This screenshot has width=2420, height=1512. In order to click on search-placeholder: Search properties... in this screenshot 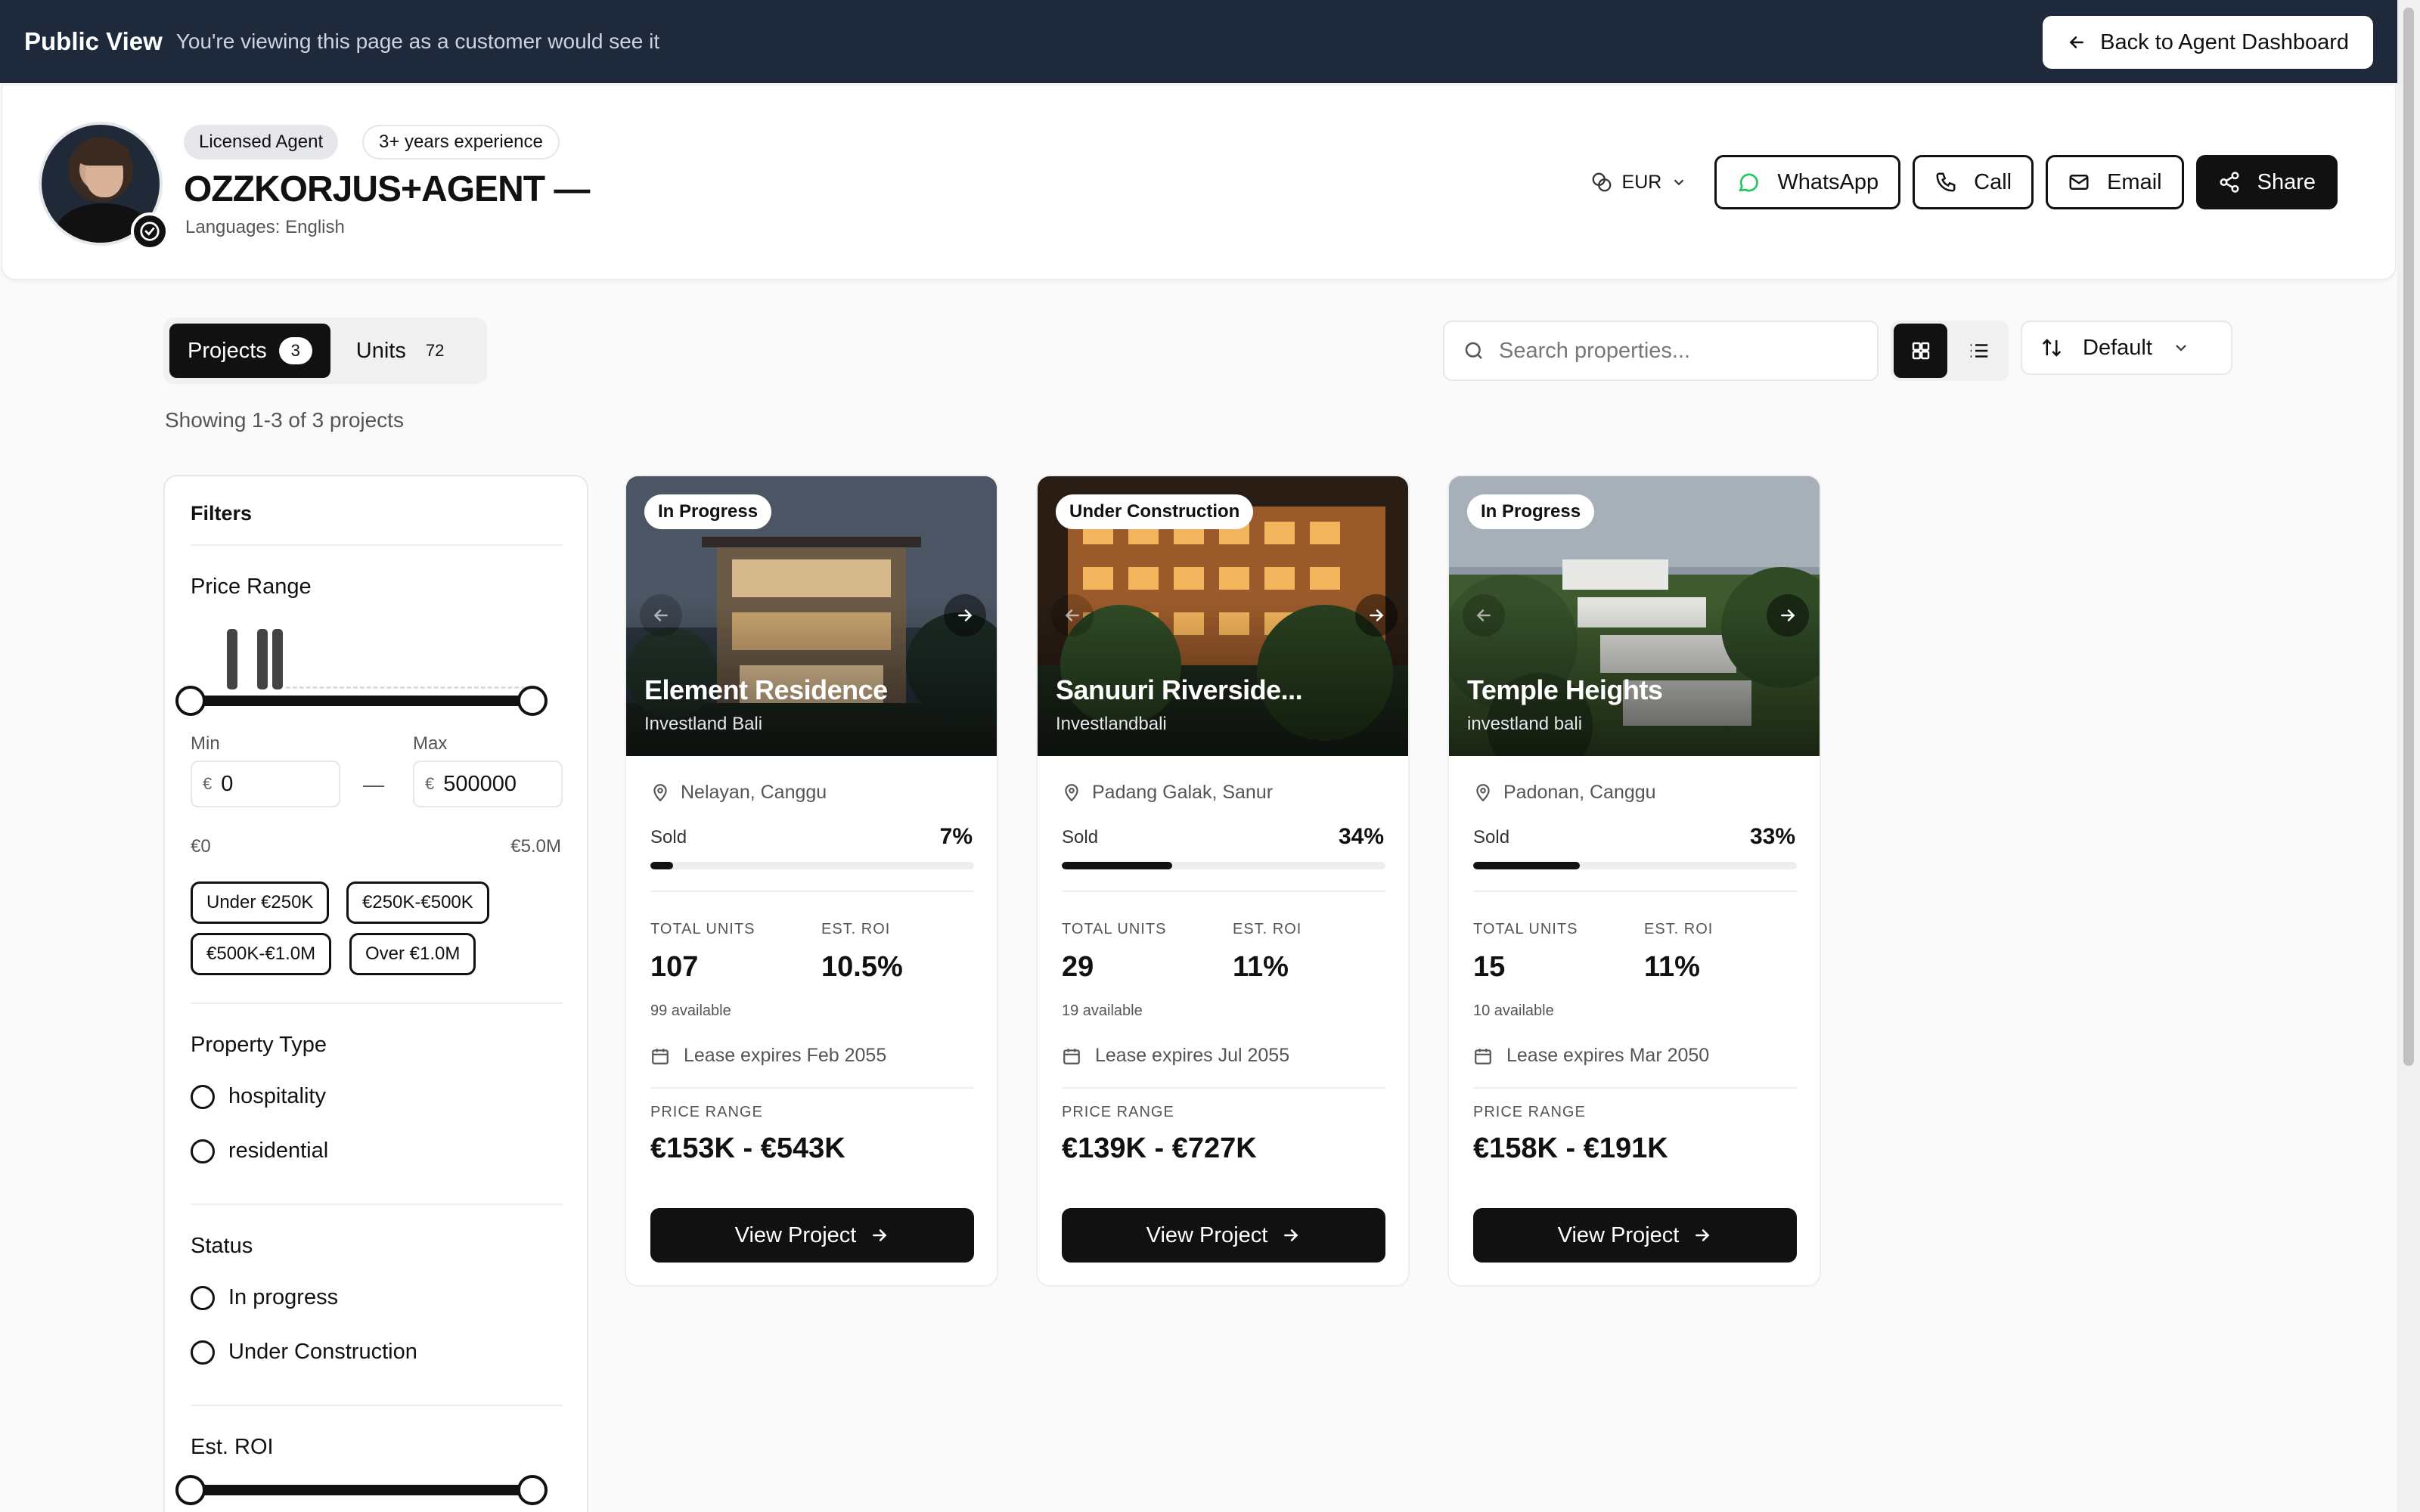, I will do `click(1595, 350)`.